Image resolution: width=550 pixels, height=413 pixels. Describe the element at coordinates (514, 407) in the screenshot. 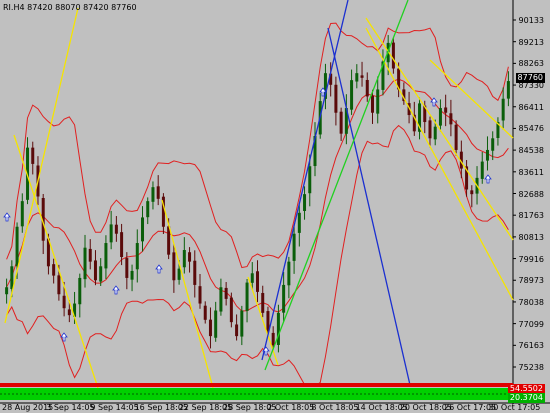

I see `time-tick-label: 30 Oct 17:05` at that location.